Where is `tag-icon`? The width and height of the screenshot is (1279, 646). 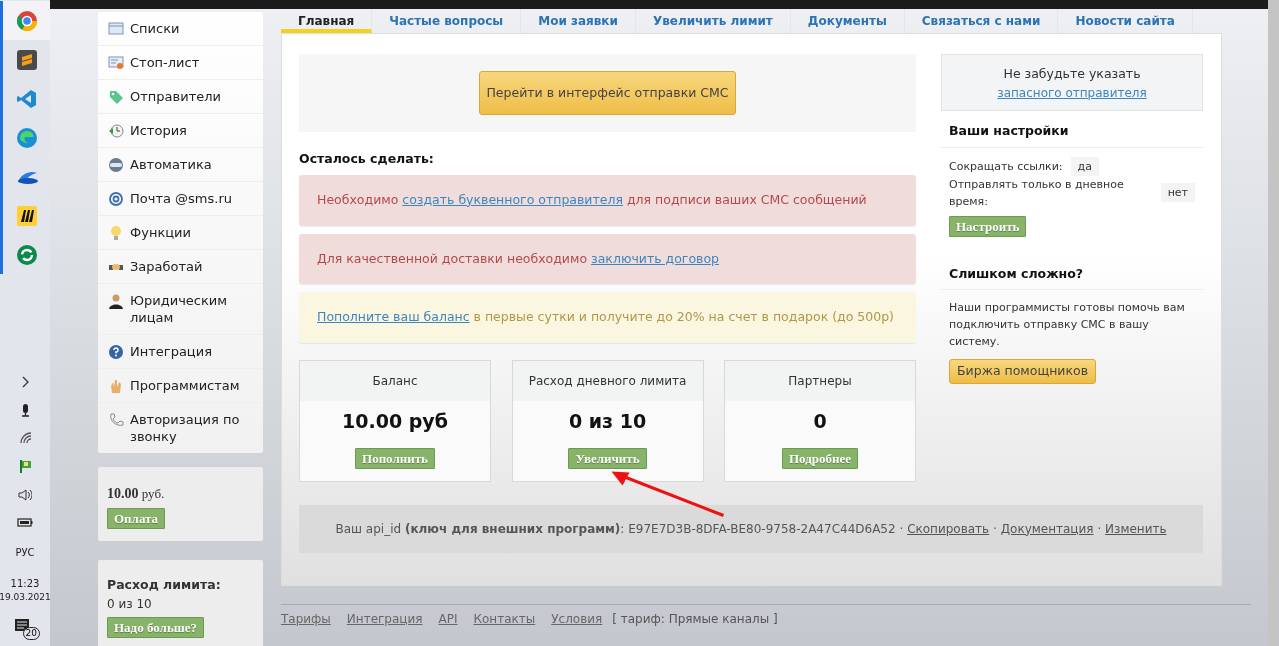 tag-icon is located at coordinates (116, 97).